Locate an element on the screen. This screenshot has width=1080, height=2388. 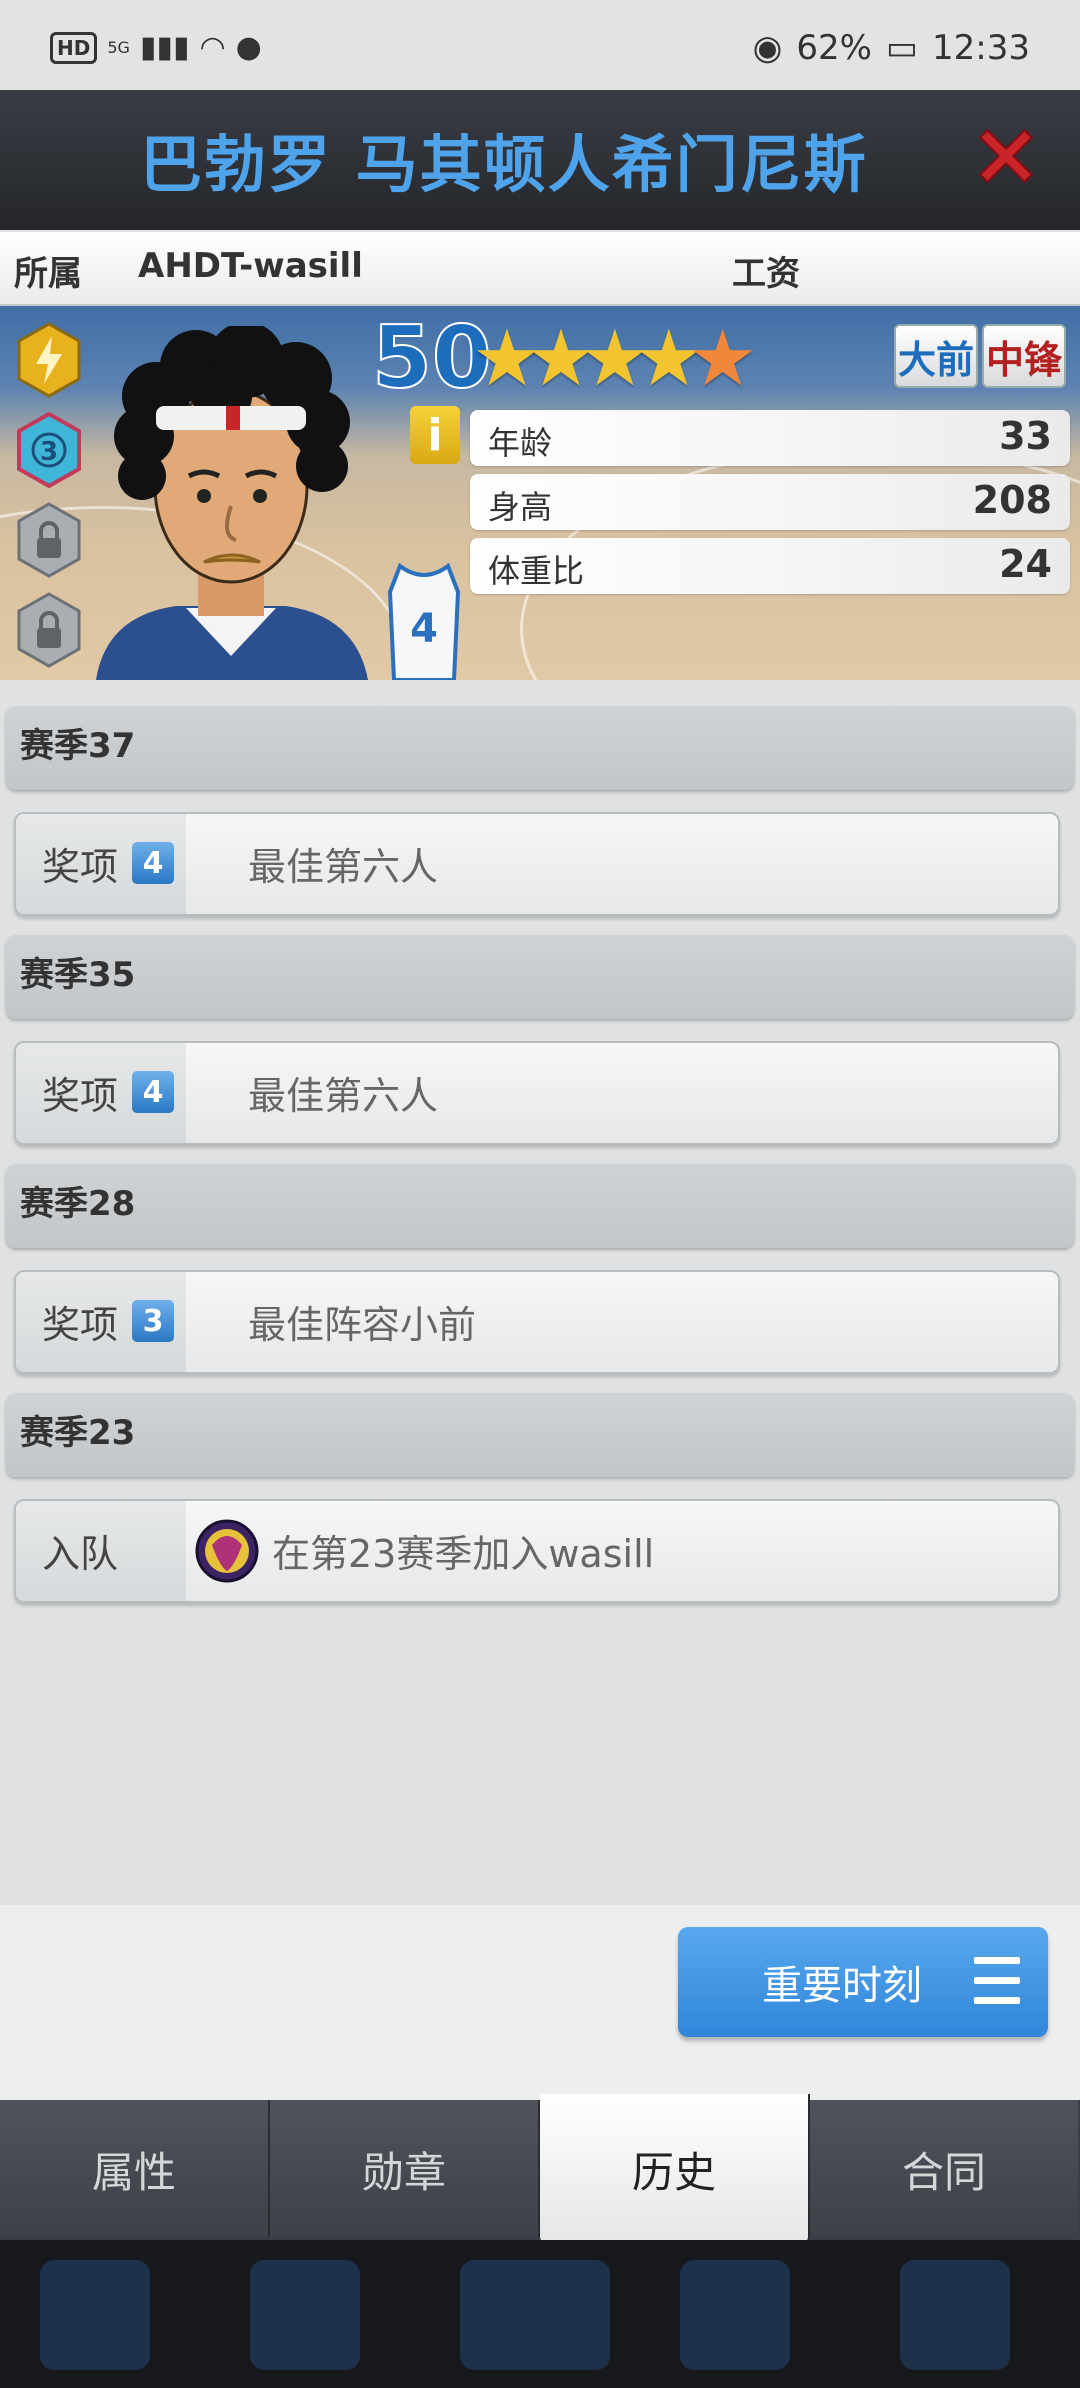
entry-type-cell: 奖项 3 is located at coordinates (101, 1322).